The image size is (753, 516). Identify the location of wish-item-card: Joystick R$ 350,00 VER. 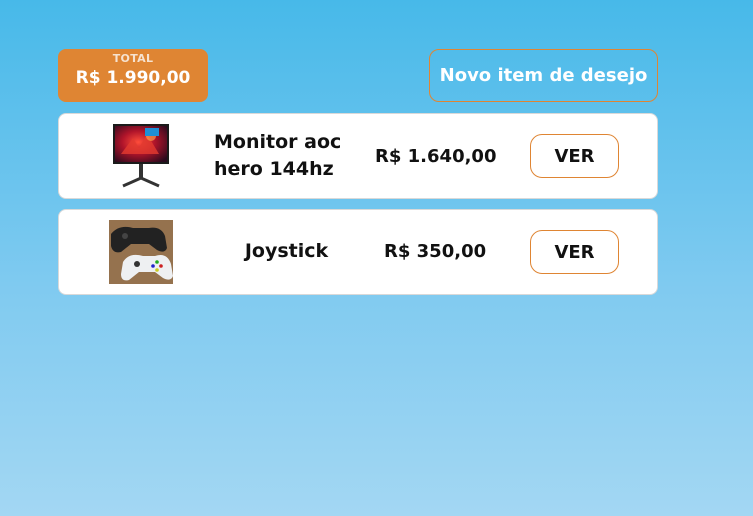
(358, 252).